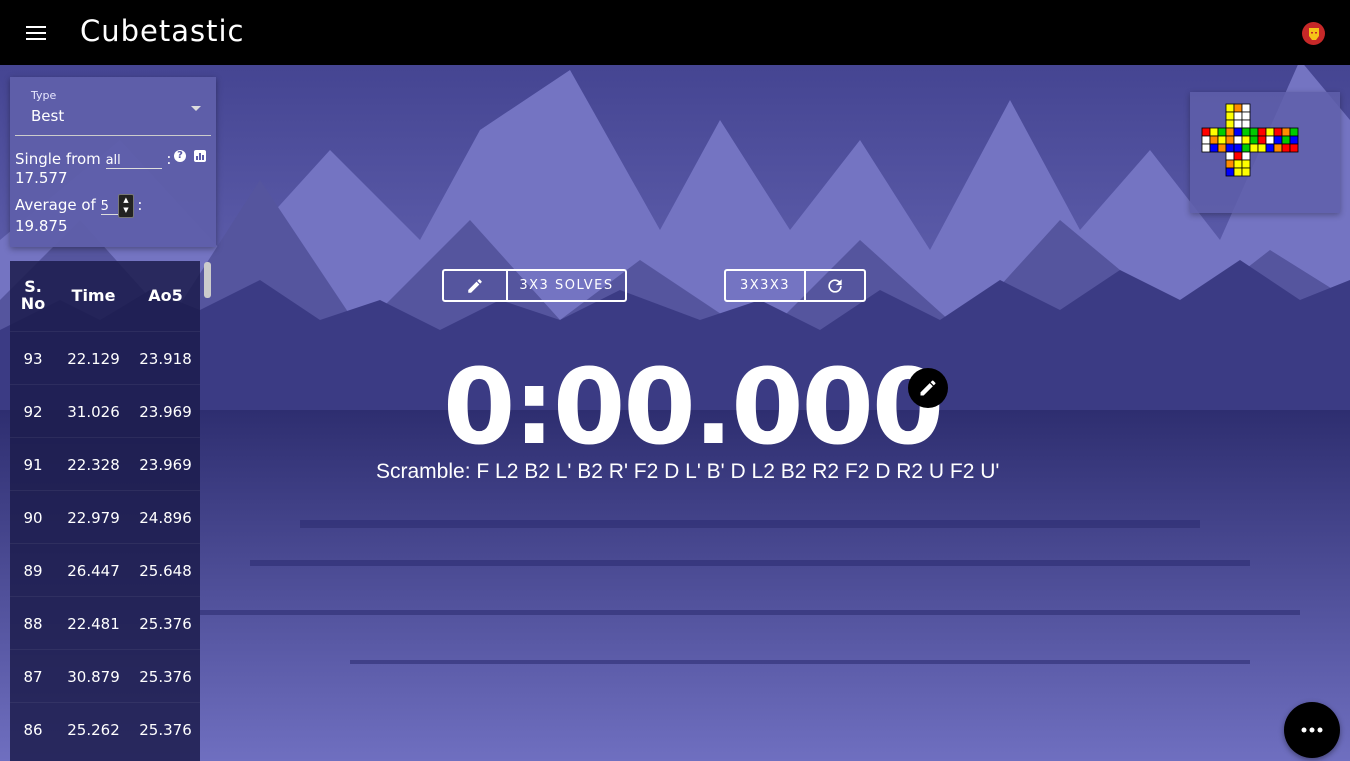 The image size is (1350, 761). Describe the element at coordinates (165, 358) in the screenshot. I see `cell-ao5: 23.918` at that location.